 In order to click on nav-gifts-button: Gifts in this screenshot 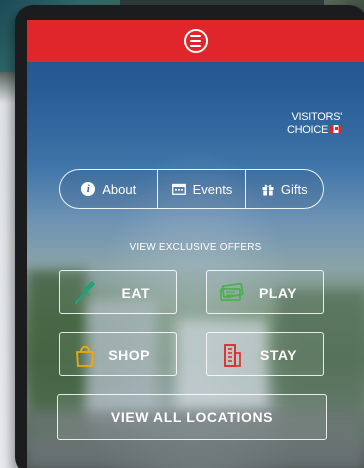, I will do `click(284, 189)`.